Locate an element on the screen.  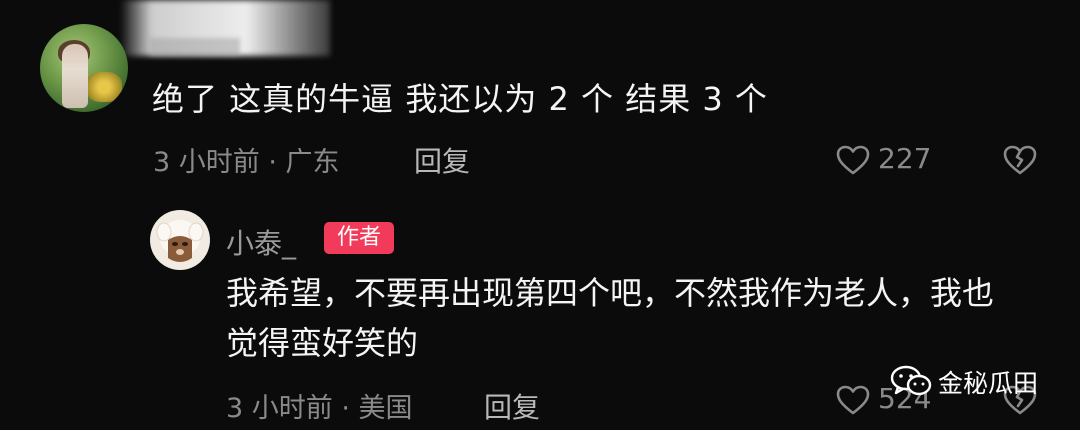
commenter-avatar is located at coordinates (84, 68).